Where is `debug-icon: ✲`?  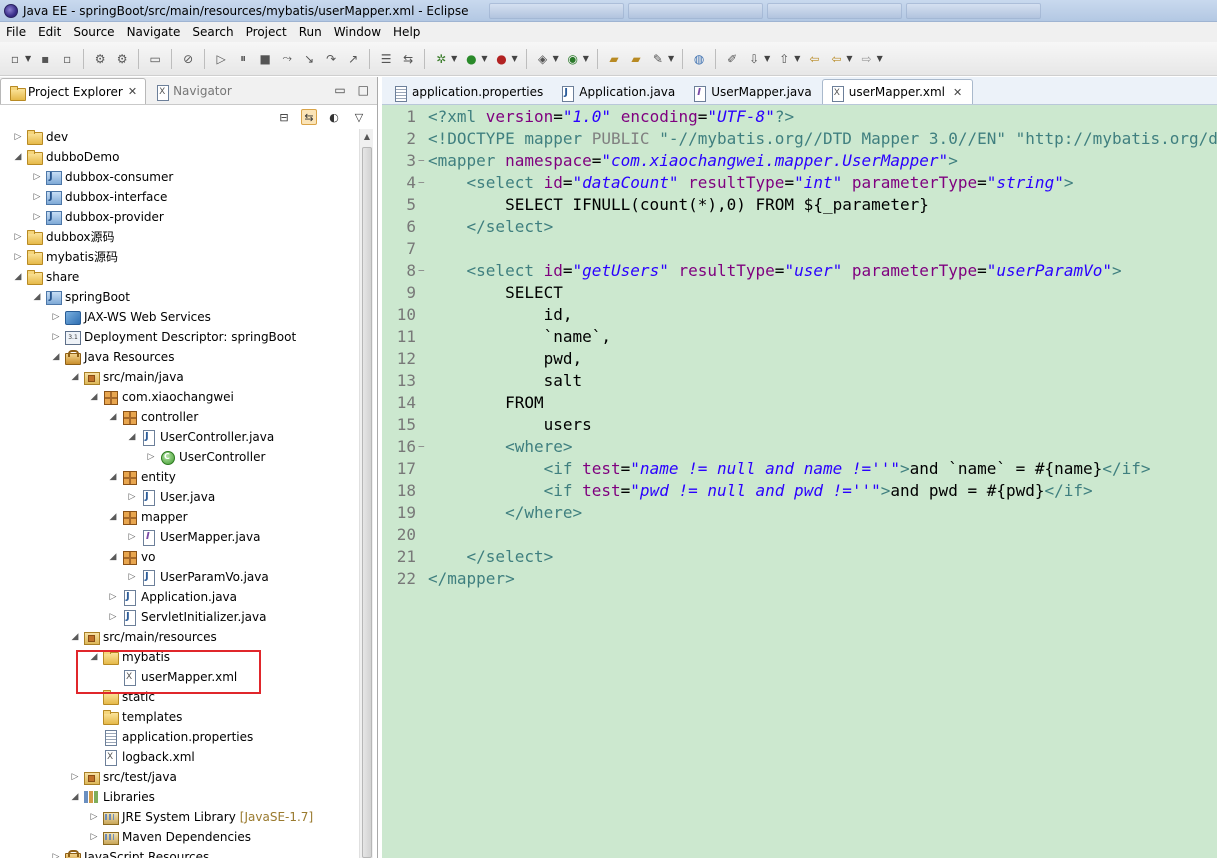
debug-icon: ✲ is located at coordinates (441, 59).